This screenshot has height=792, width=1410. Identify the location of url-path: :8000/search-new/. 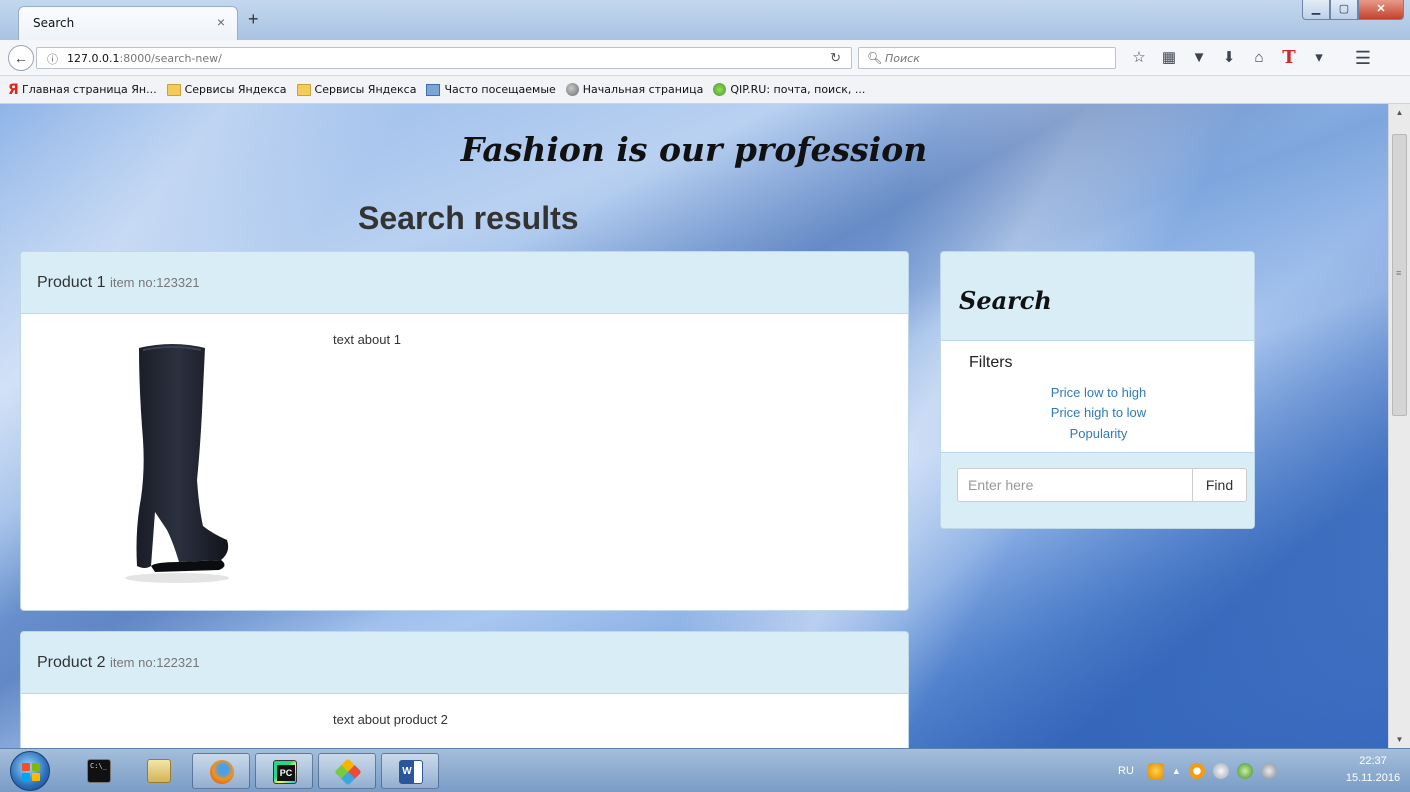
(170, 58).